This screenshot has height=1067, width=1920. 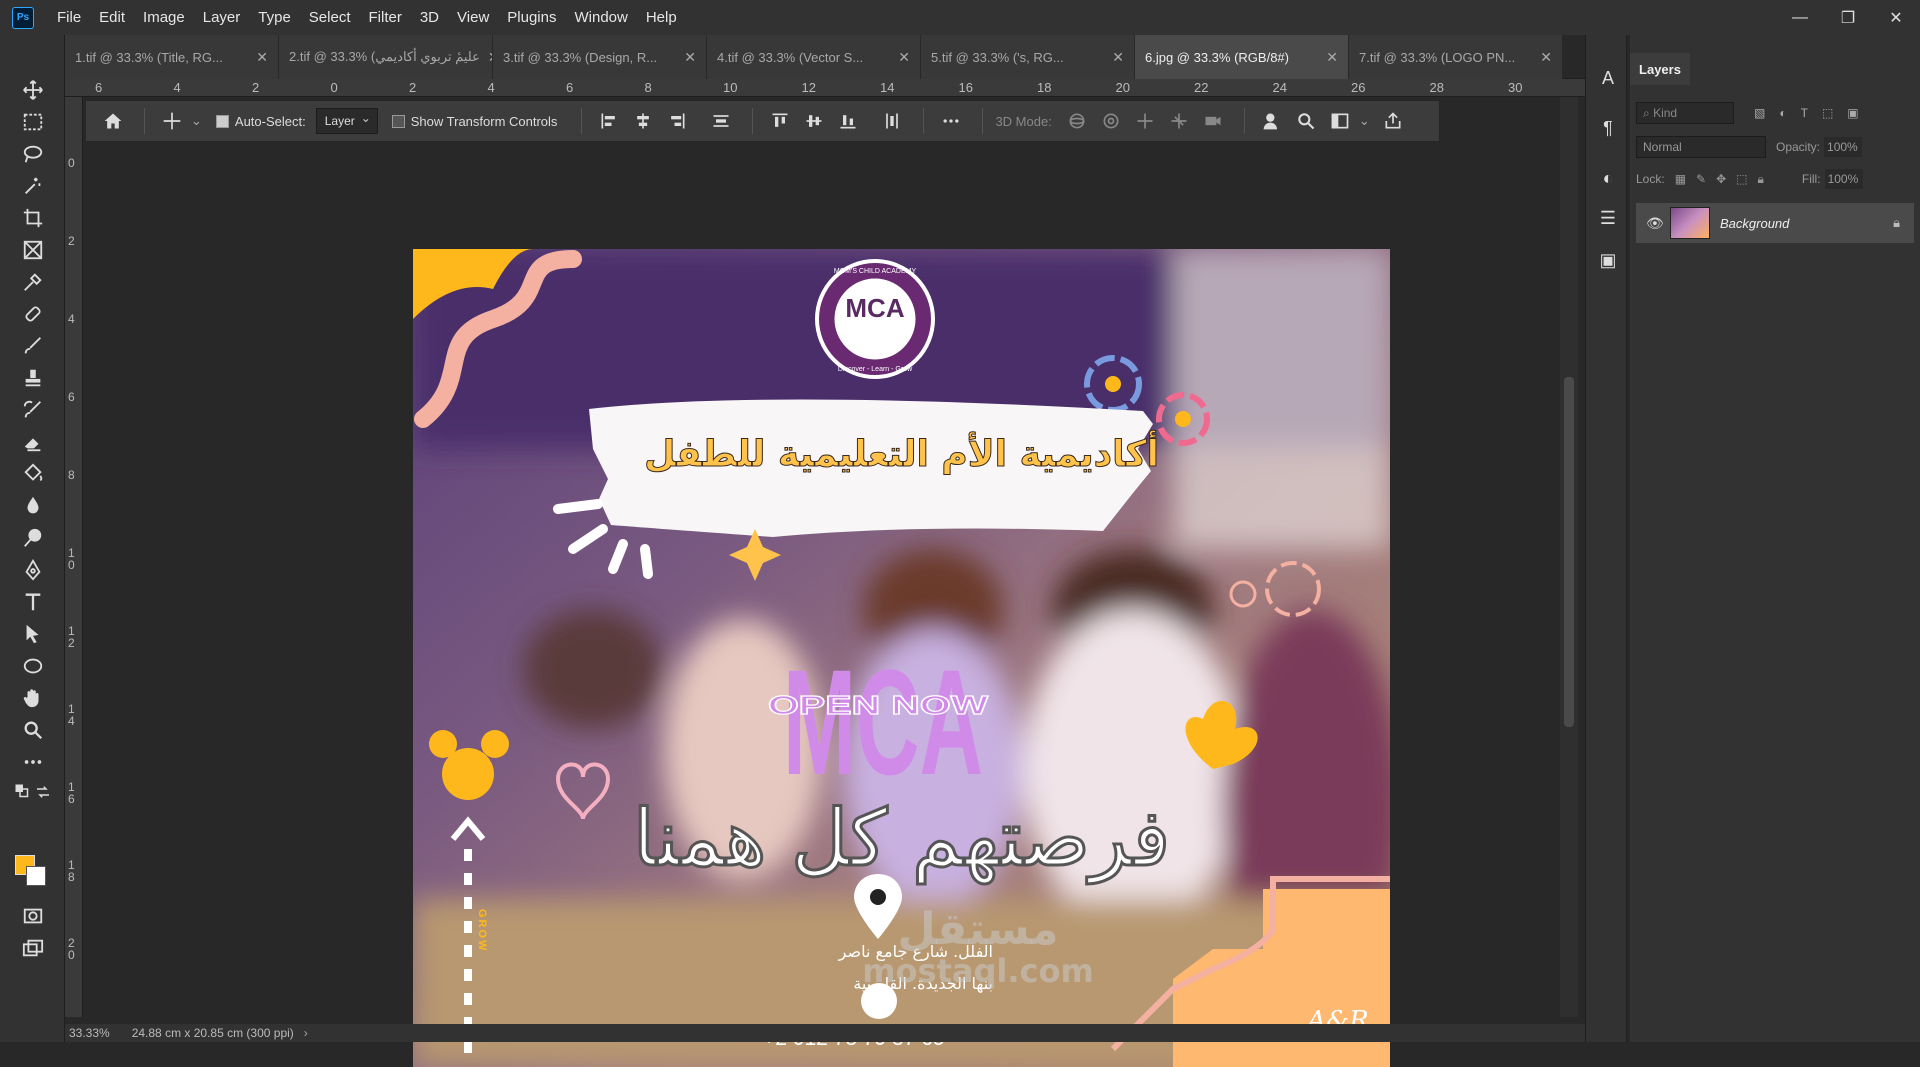 I want to click on type-tool-icon, so click(x=33, y=602).